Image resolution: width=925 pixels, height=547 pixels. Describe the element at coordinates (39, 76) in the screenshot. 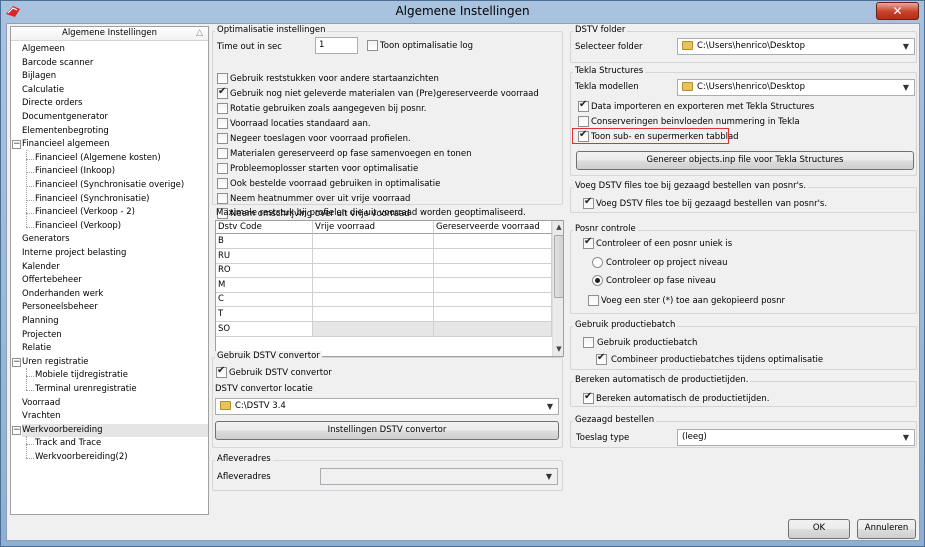

I see `tree-item: Bijlagen` at that location.